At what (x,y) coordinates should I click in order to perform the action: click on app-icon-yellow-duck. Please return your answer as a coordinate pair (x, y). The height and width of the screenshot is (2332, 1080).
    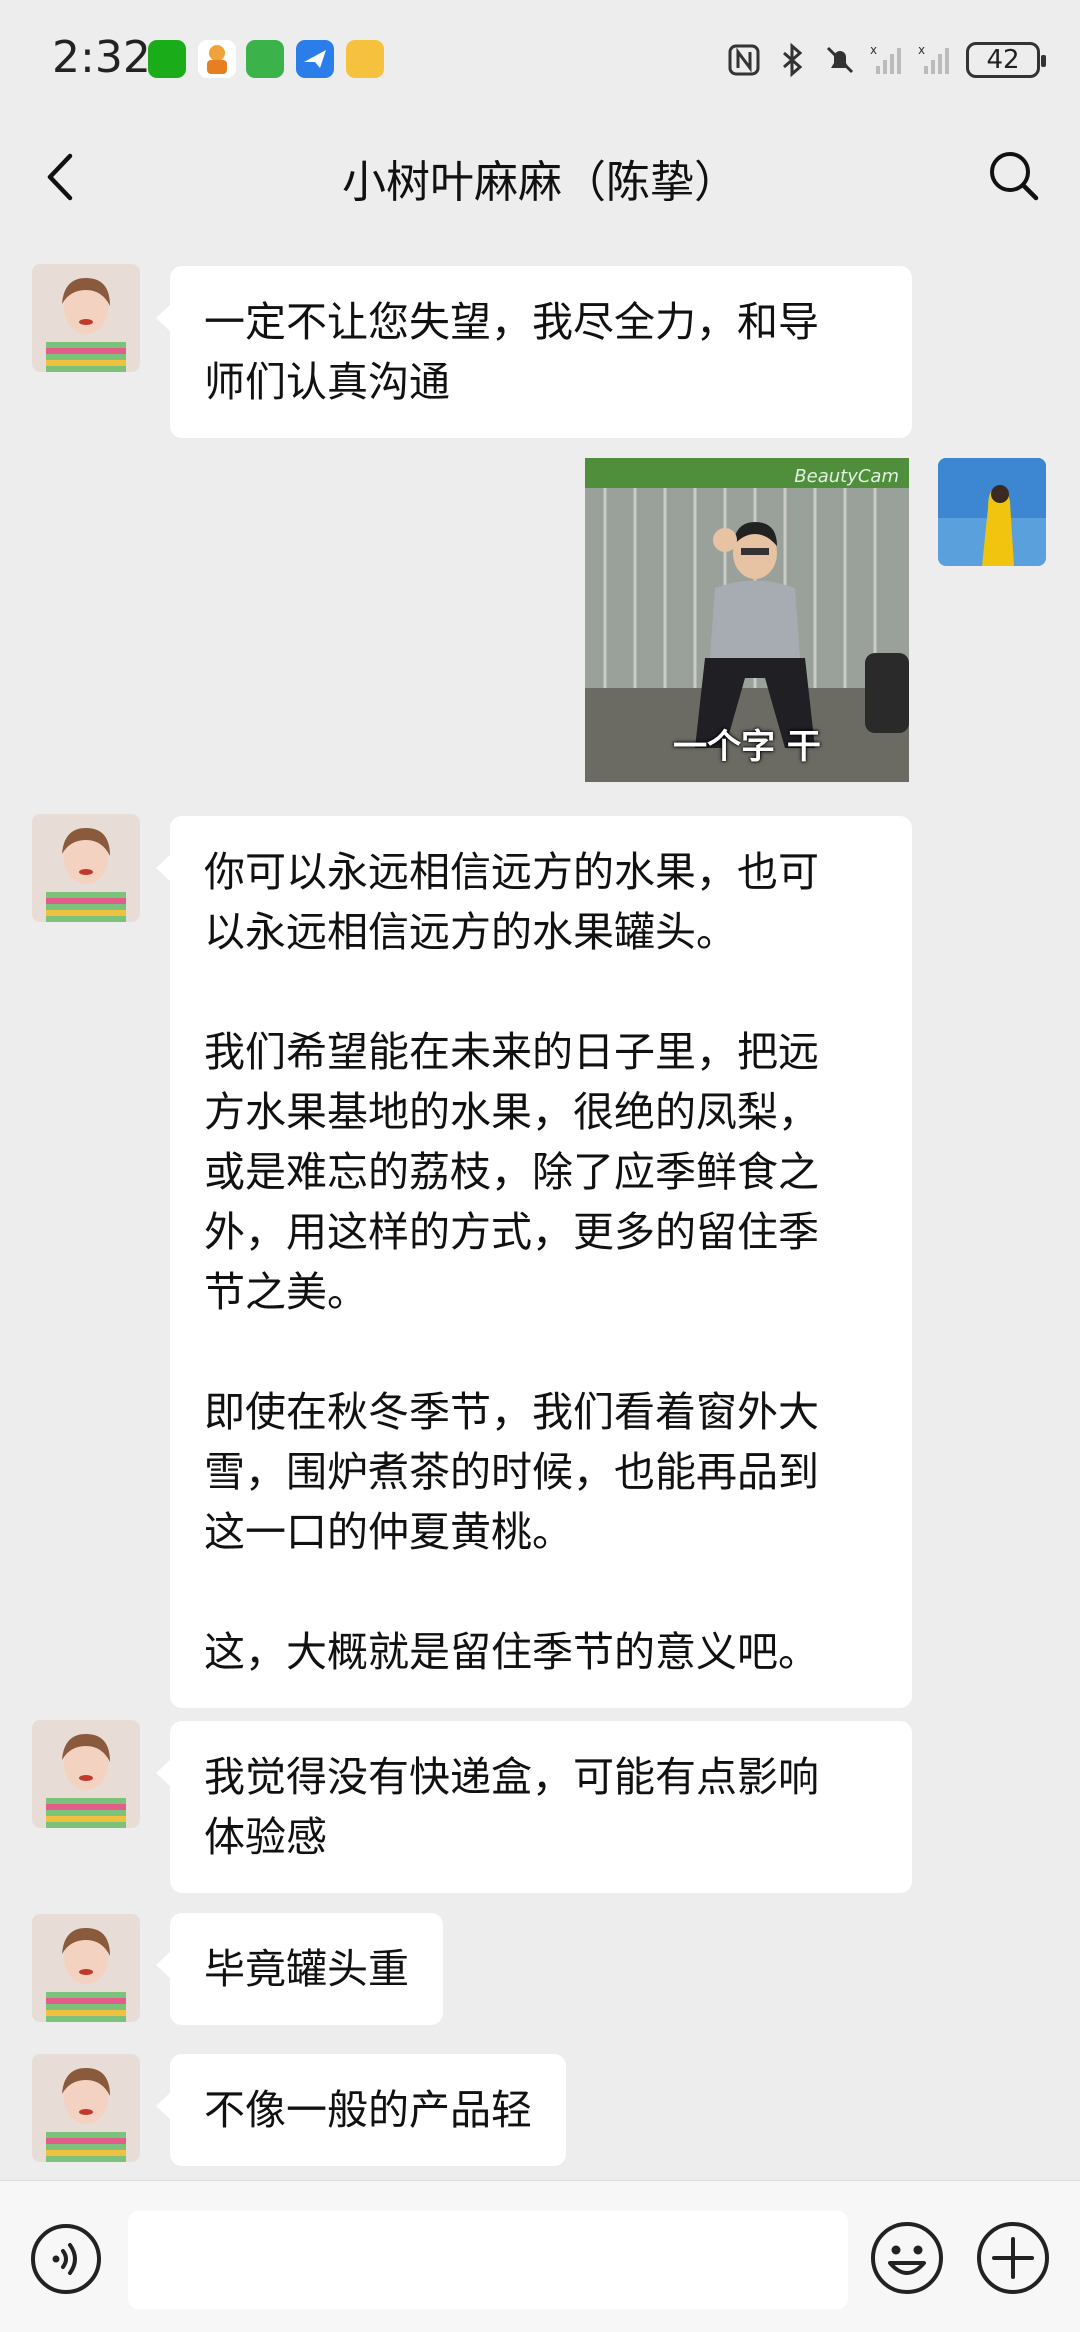
    Looking at the image, I should click on (365, 59).